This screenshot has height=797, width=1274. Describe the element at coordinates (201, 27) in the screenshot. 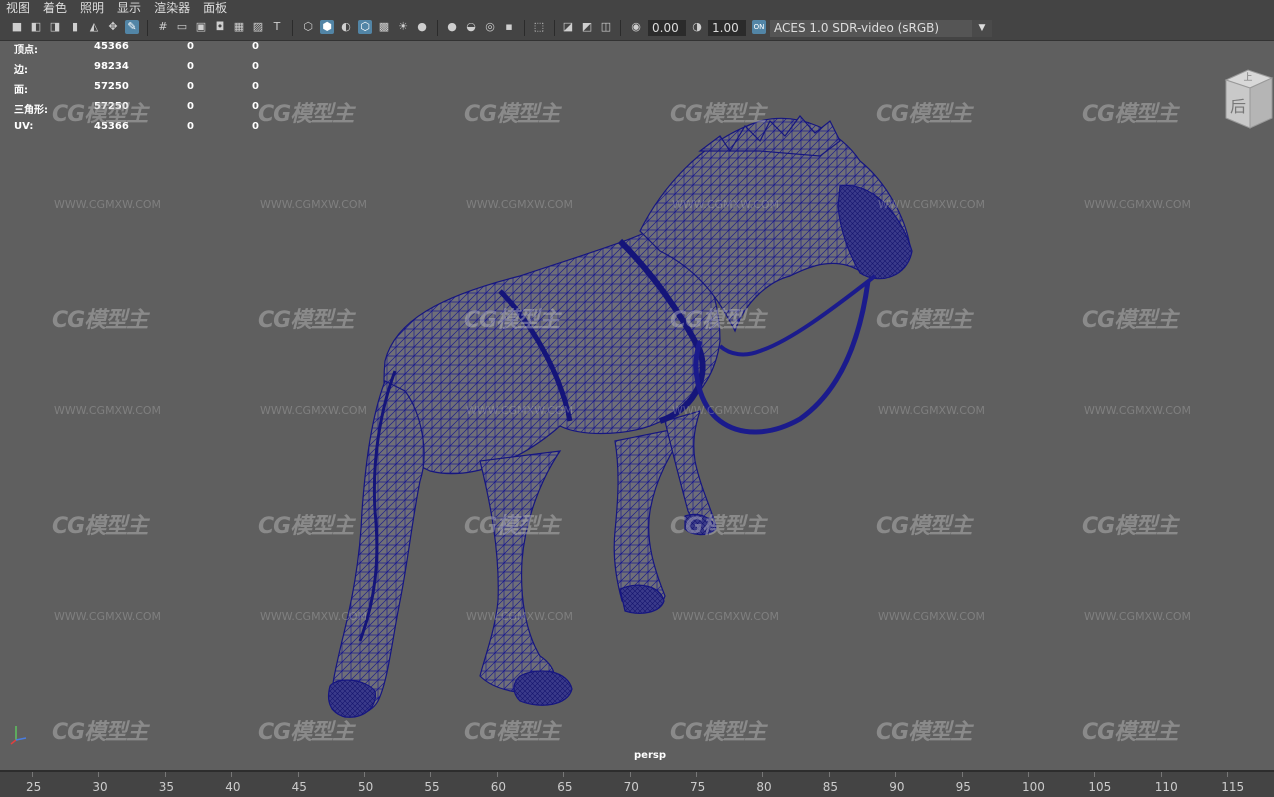

I see `resolution-gate-icon: ▣` at that location.